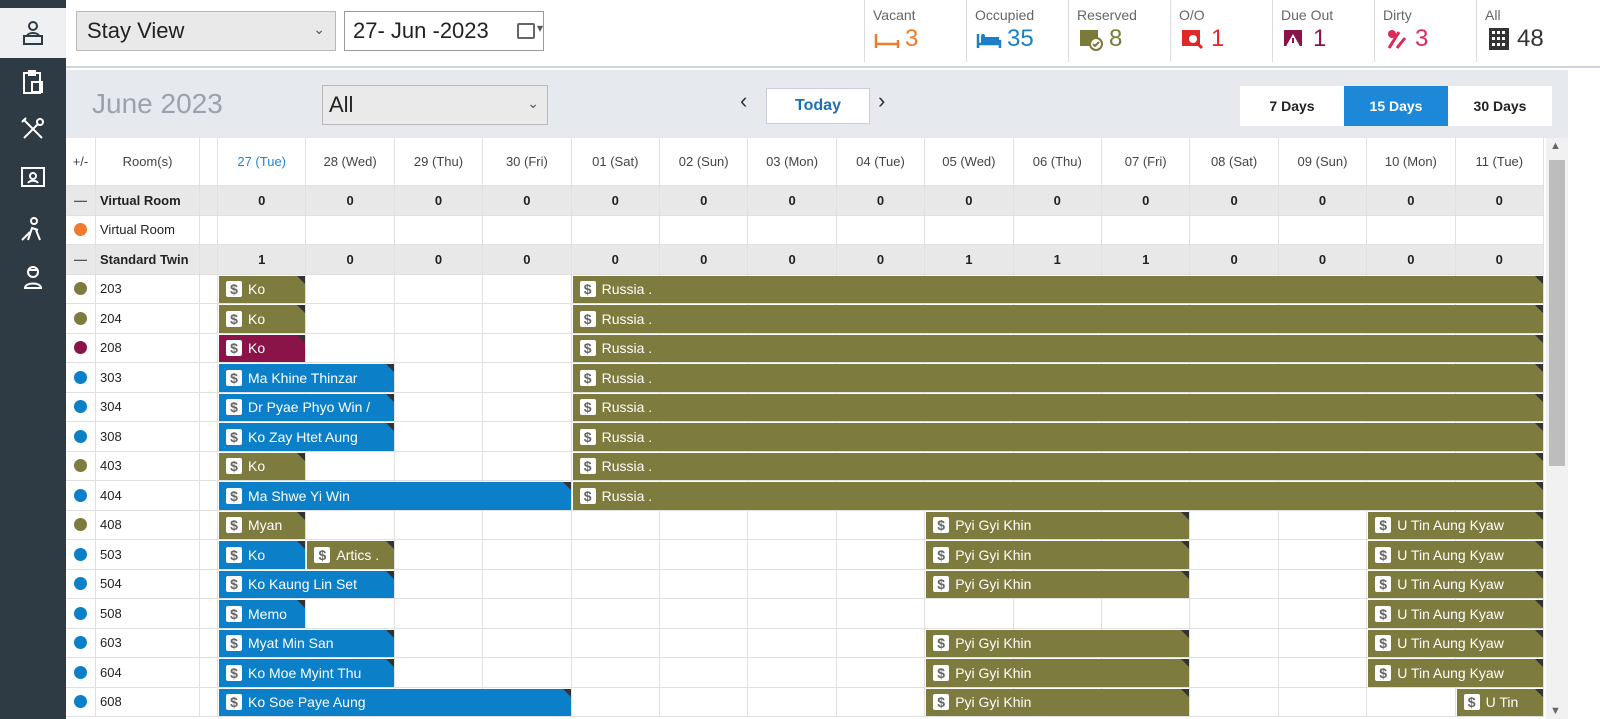 This screenshot has height=719, width=1600. Describe the element at coordinates (148, 230) in the screenshot. I see `room-number: Virtual Room` at that location.